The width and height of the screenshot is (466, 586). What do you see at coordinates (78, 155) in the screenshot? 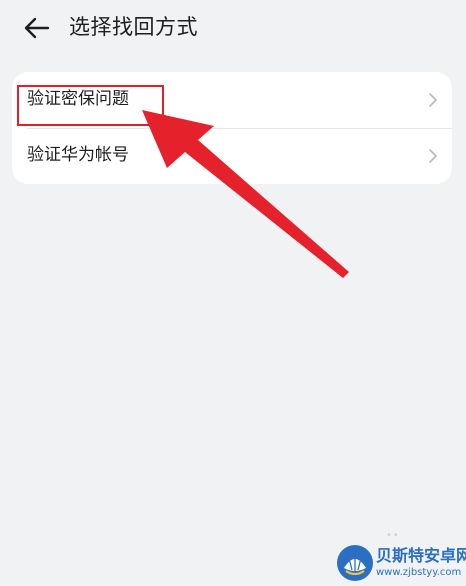
I see `option-huawei-account-label: 验证华为帐号` at bounding box center [78, 155].